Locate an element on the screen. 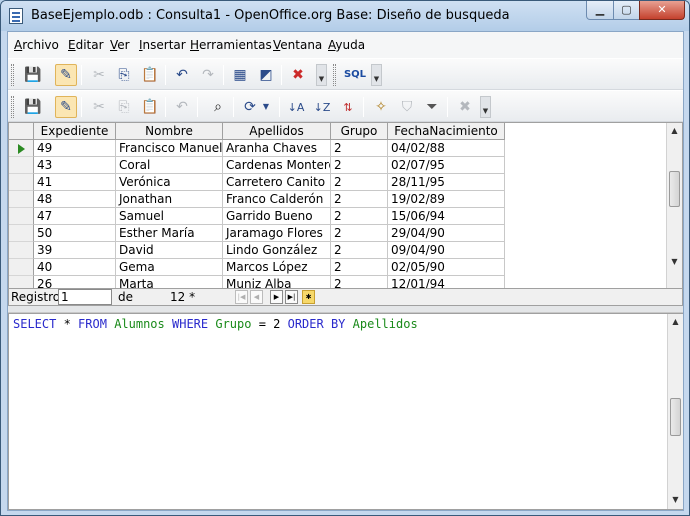  table-row: 26 Marta Muniz Alba 2 12/01/94 is located at coordinates (338, 282).